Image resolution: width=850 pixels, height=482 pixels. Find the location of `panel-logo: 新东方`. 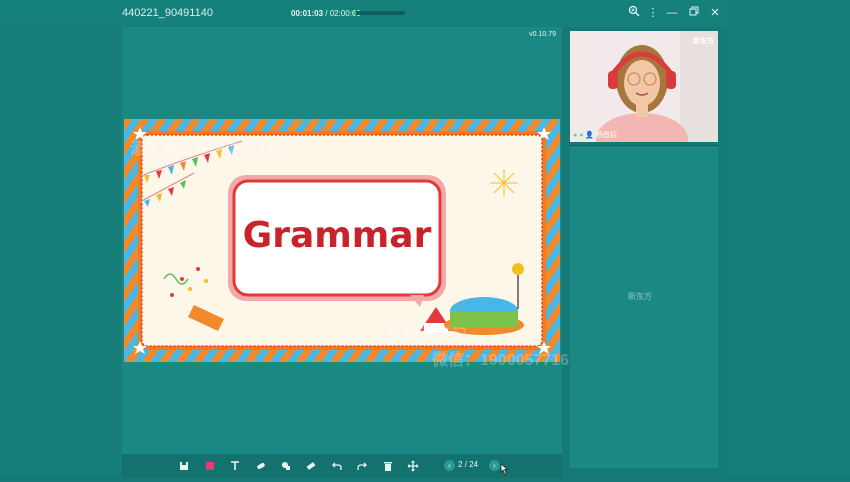

panel-logo: 新东方 is located at coordinates (640, 296).